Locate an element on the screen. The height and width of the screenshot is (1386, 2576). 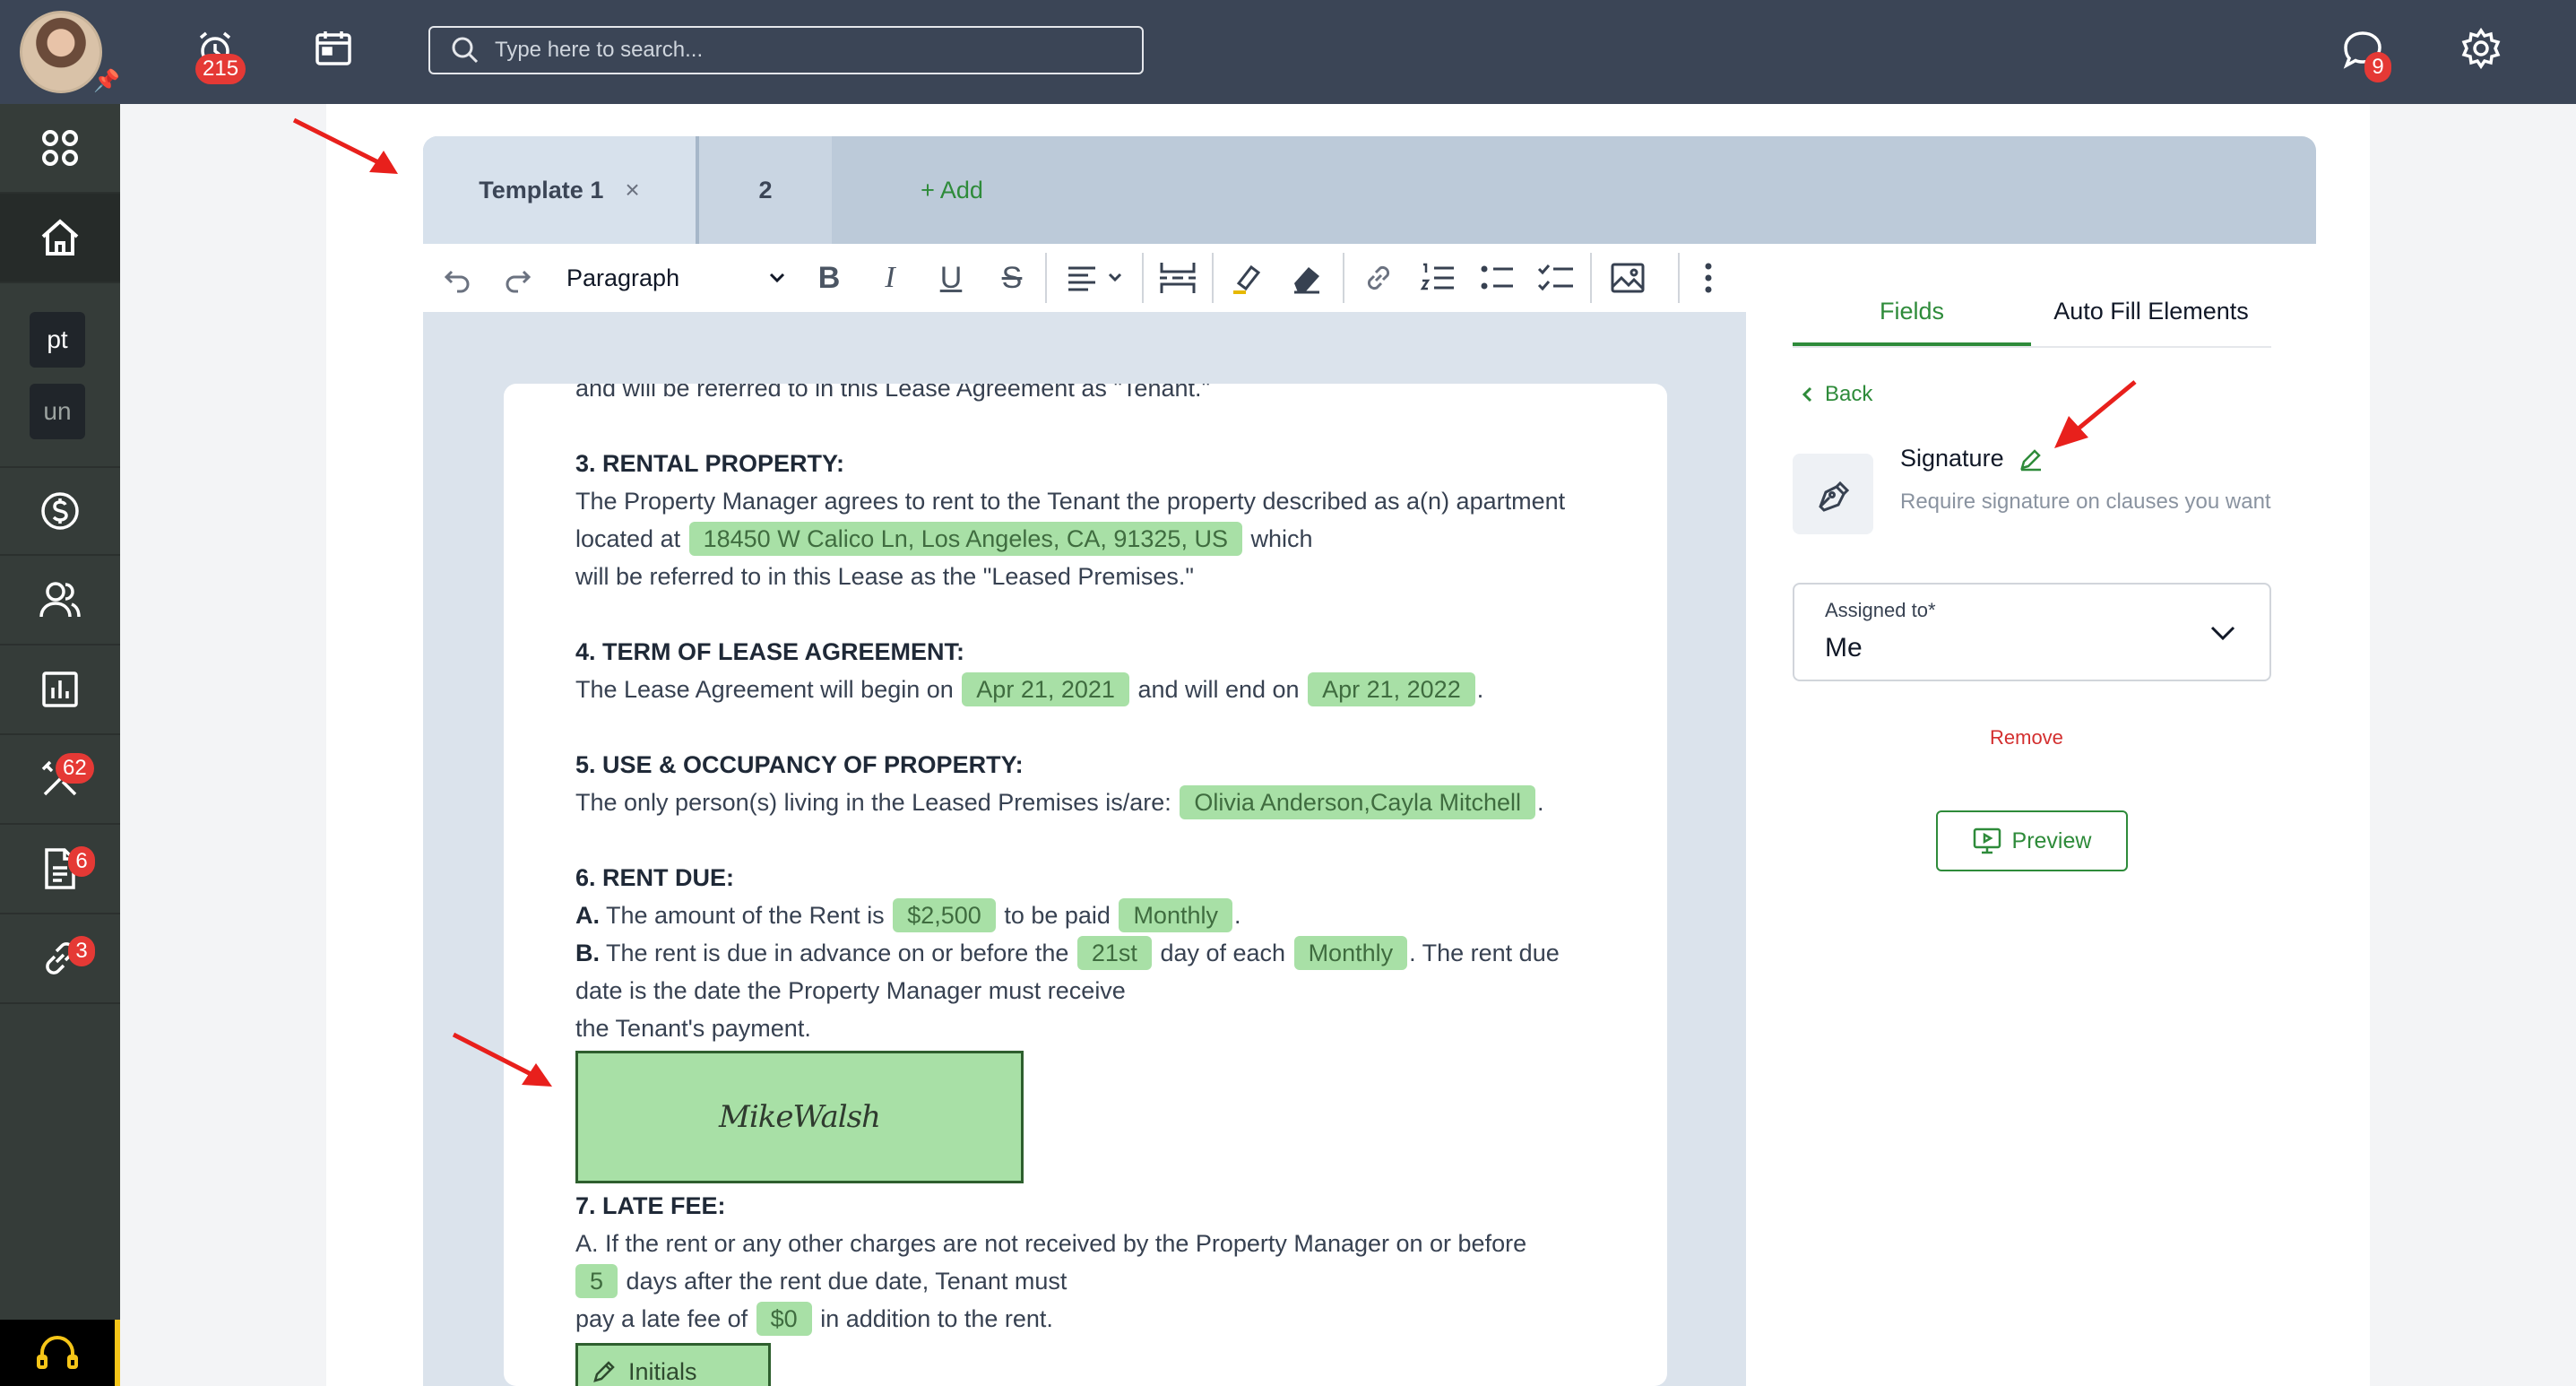
signature-text: MikeWalsh is located at coordinates (800, 1117).